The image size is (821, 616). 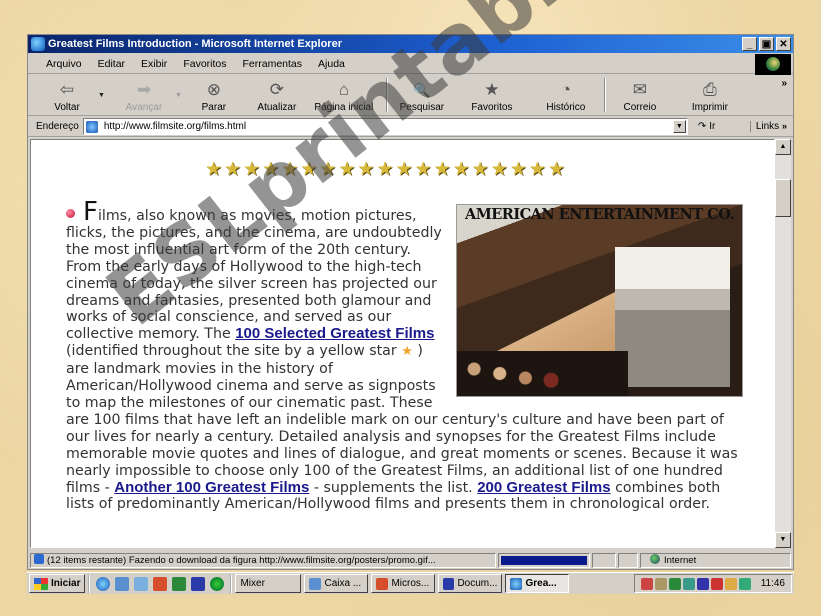 I want to click on mail-label: Correio, so click(x=640, y=107).